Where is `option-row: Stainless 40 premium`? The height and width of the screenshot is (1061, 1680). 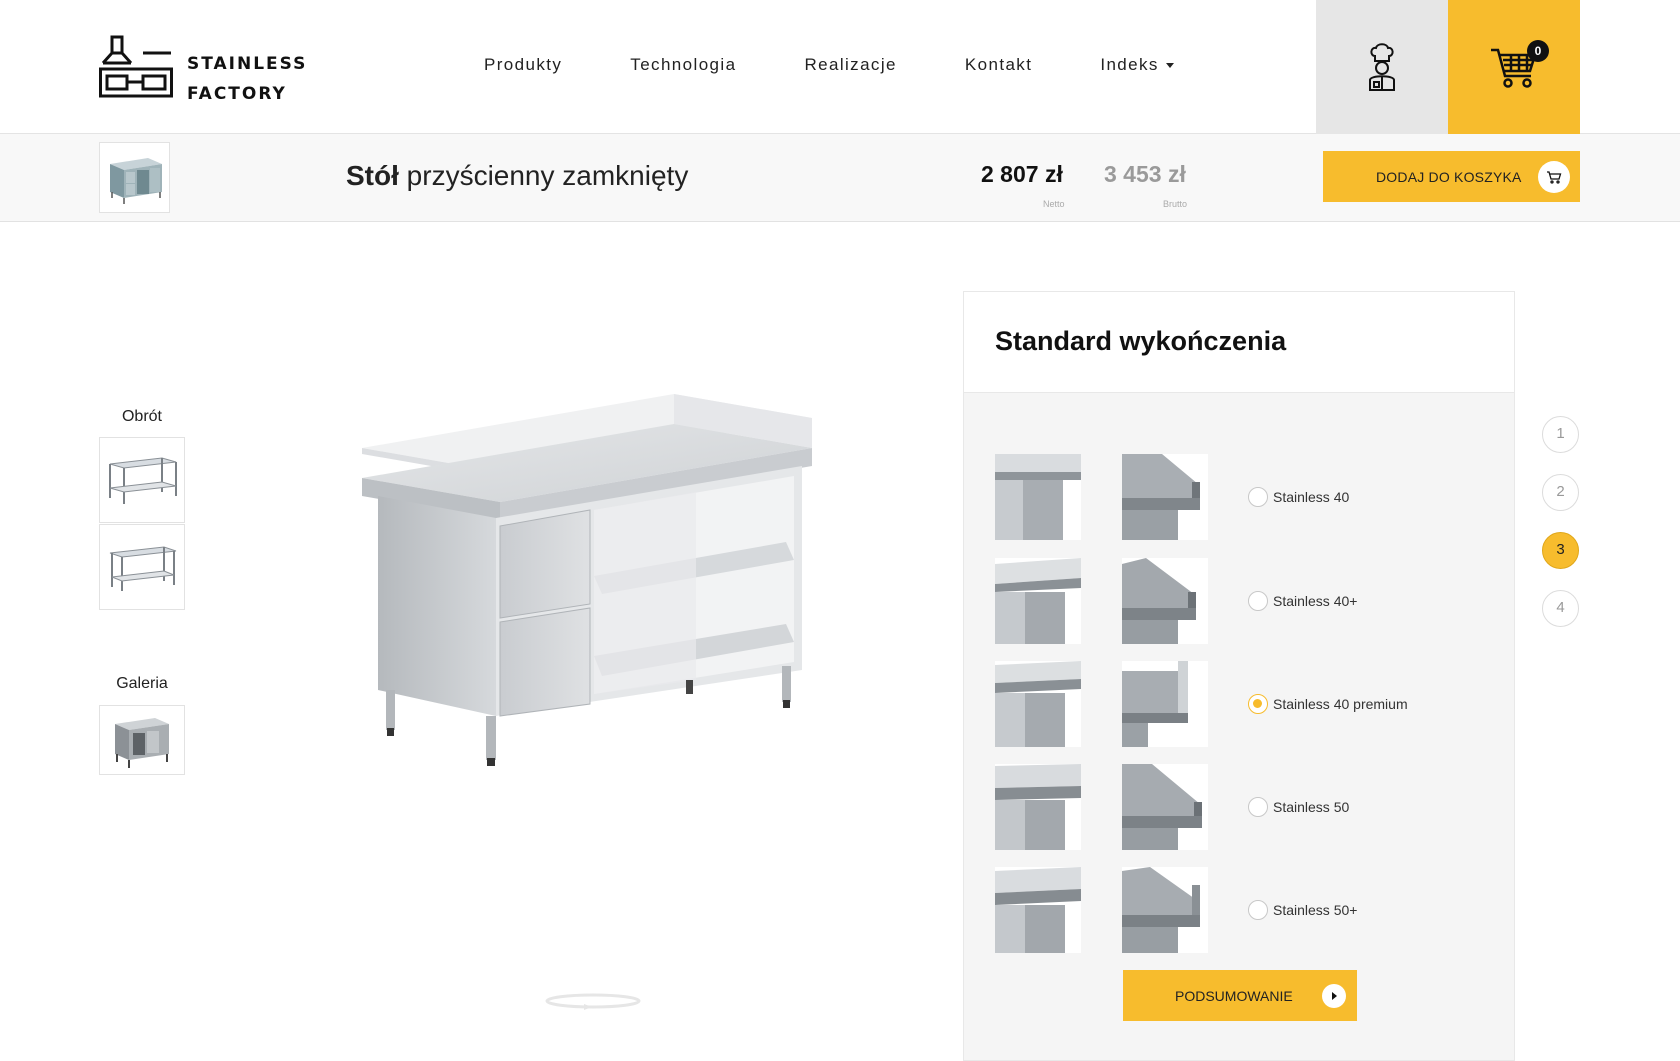
option-row: Stainless 40 premium is located at coordinates (1245, 704).